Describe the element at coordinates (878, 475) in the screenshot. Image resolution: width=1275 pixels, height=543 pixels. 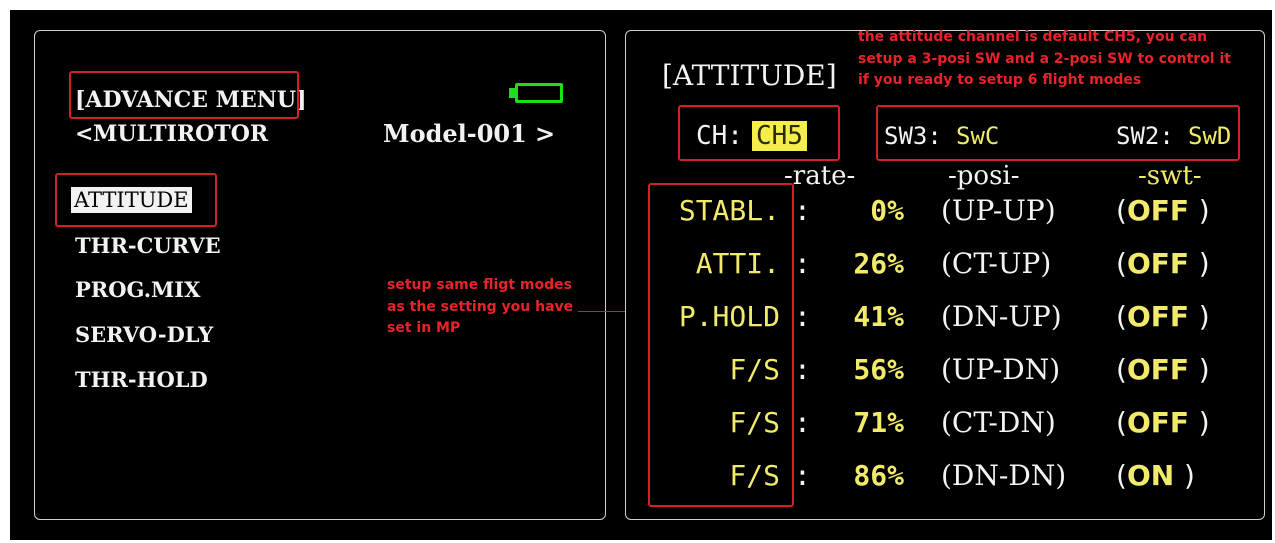
I see `mode-rate: 86%` at that location.